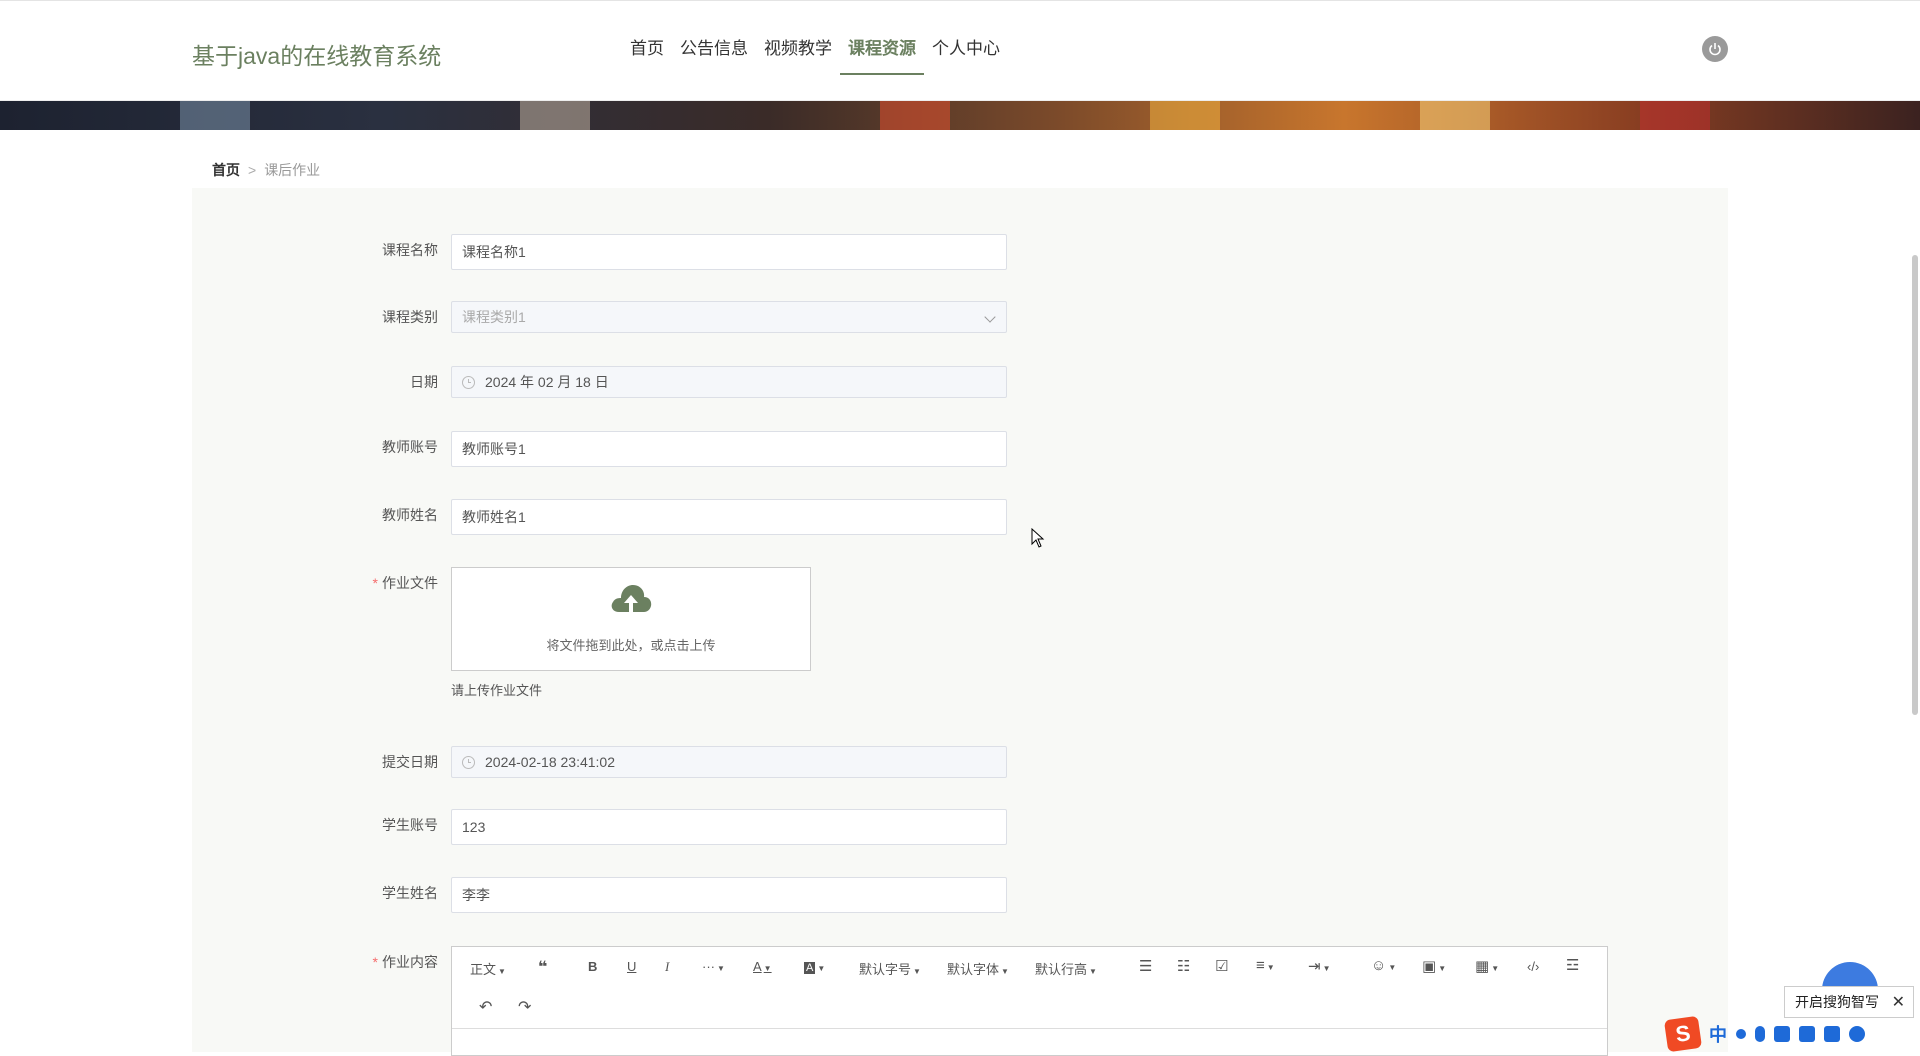 Image resolution: width=1920 pixels, height=1056 pixels. What do you see at coordinates (882, 56) in the screenshot?
I see `nav-course-resources: 课程资源` at bounding box center [882, 56].